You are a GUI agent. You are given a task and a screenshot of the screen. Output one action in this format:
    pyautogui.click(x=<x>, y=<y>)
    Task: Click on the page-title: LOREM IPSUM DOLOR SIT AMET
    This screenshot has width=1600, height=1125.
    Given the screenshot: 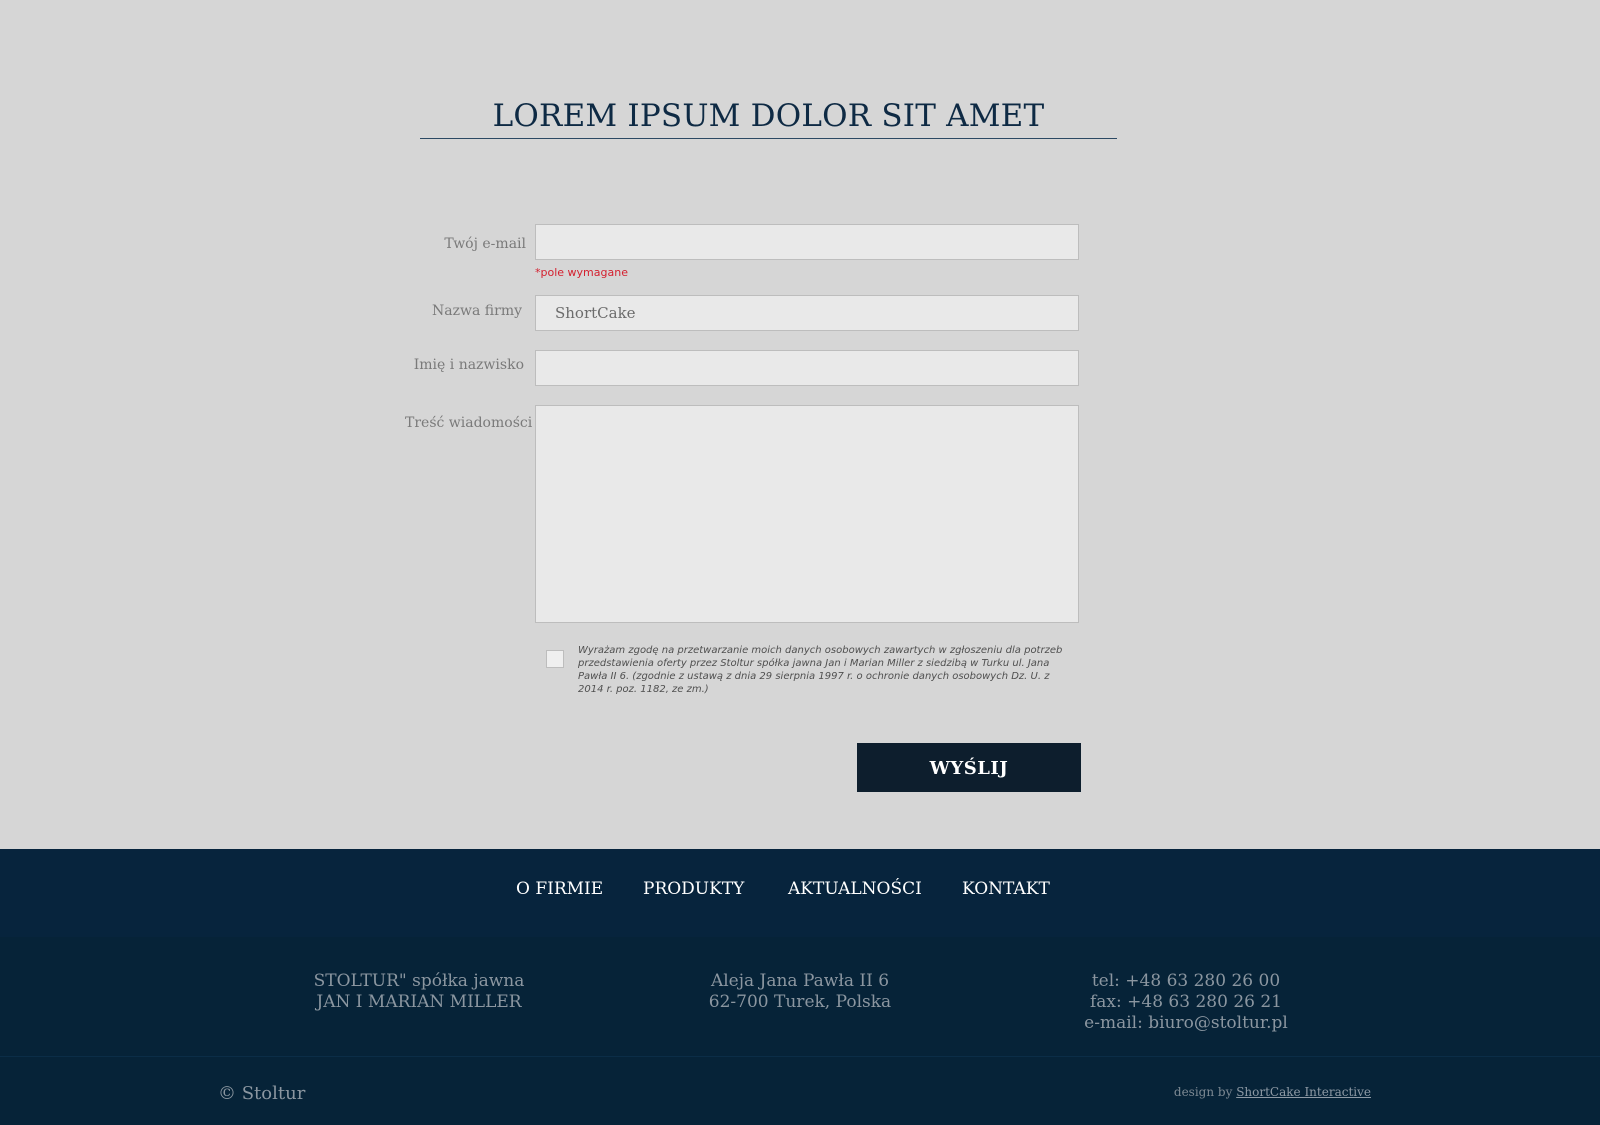 What is the action you would take?
    pyautogui.click(x=768, y=116)
    